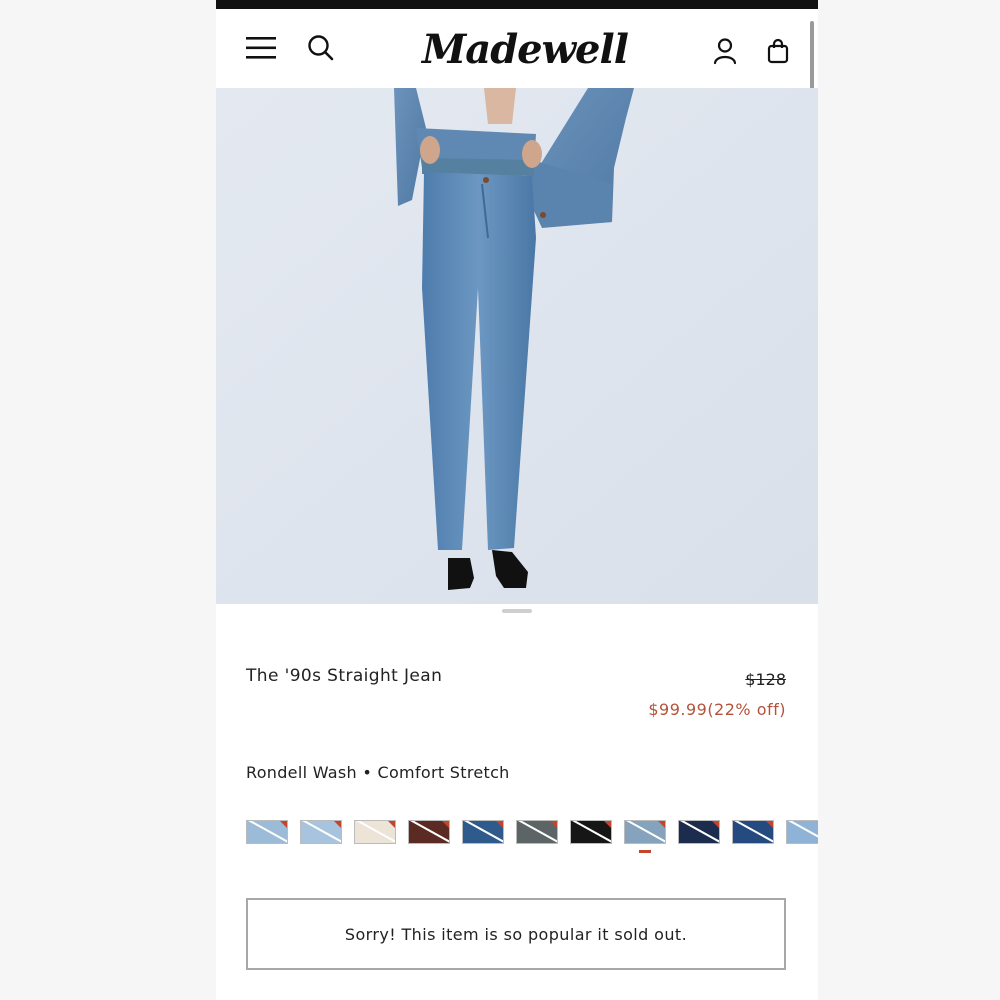 The height and width of the screenshot is (1000, 1000). What do you see at coordinates (261, 48) in the screenshot?
I see `menu-icon` at bounding box center [261, 48].